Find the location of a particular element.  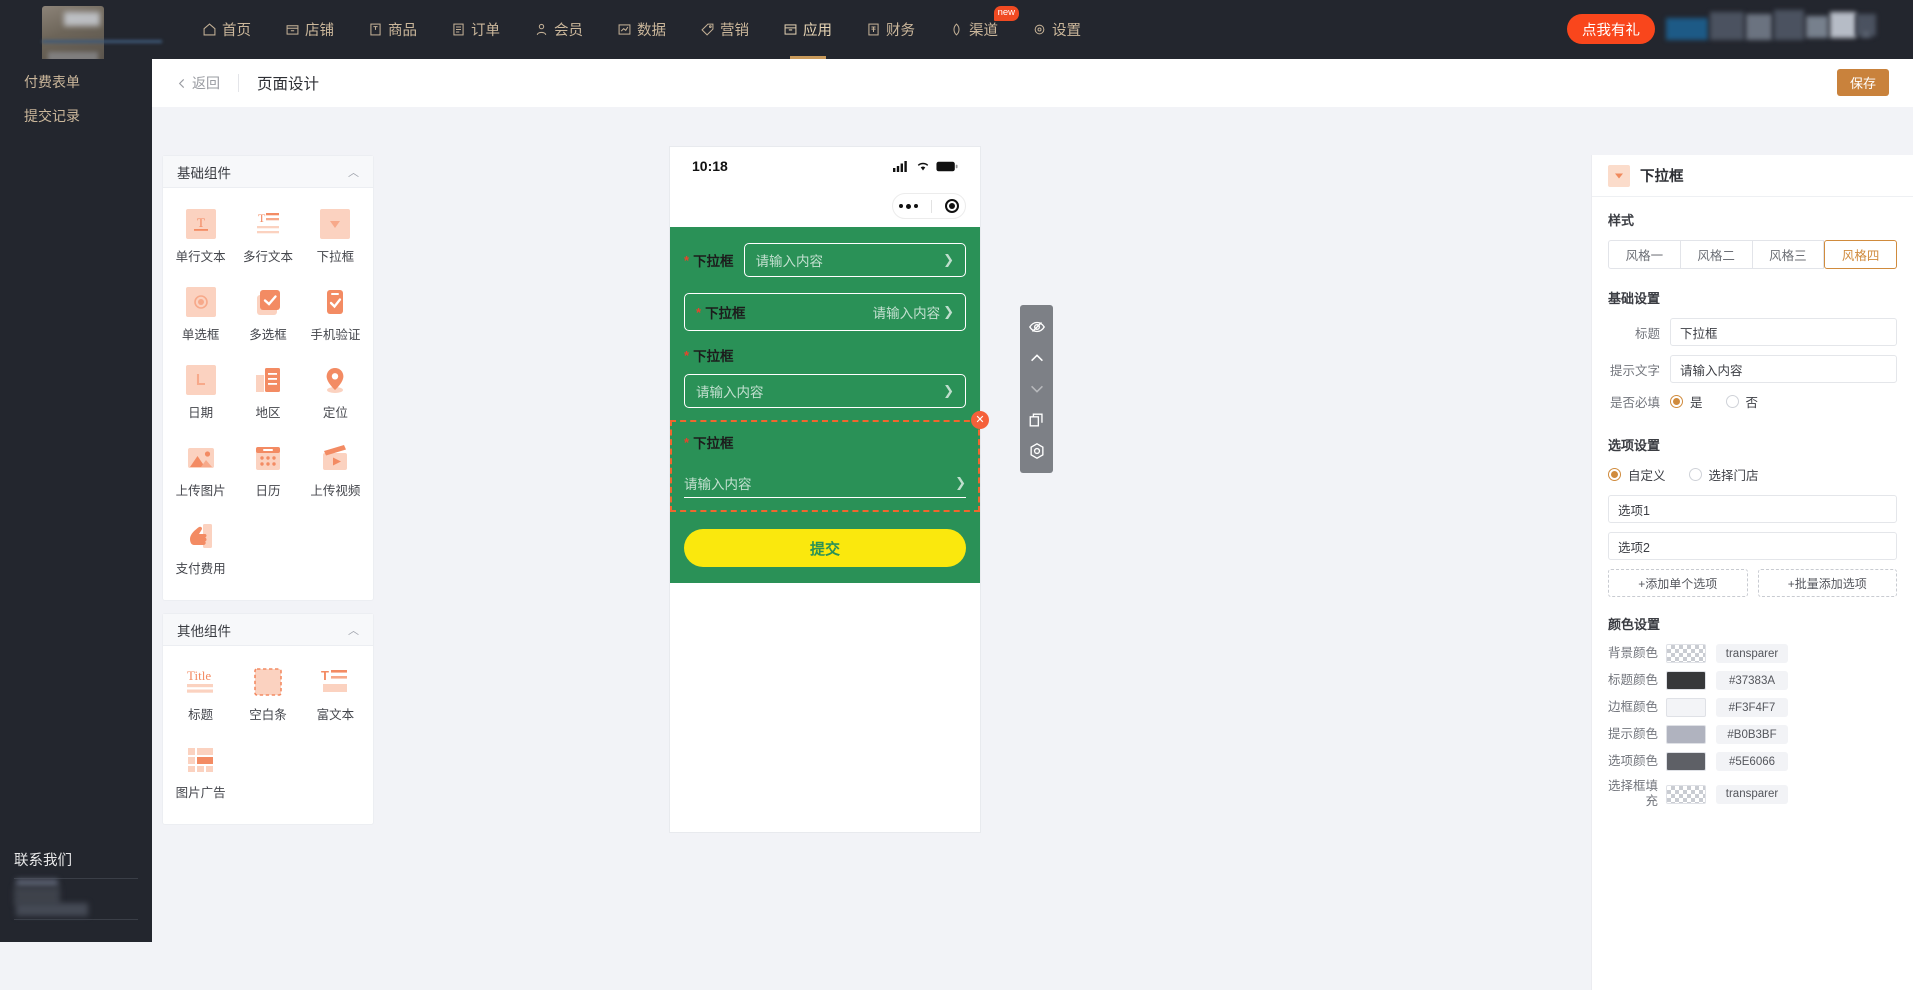

submit-button: 提交 is located at coordinates (825, 548).